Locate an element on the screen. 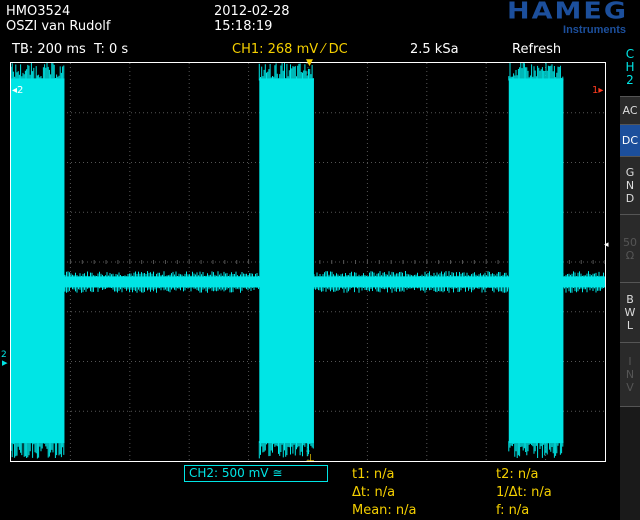 The width and height of the screenshot is (640, 520). trigger-bottom-marker: ⊥ is located at coordinates (310, 458).